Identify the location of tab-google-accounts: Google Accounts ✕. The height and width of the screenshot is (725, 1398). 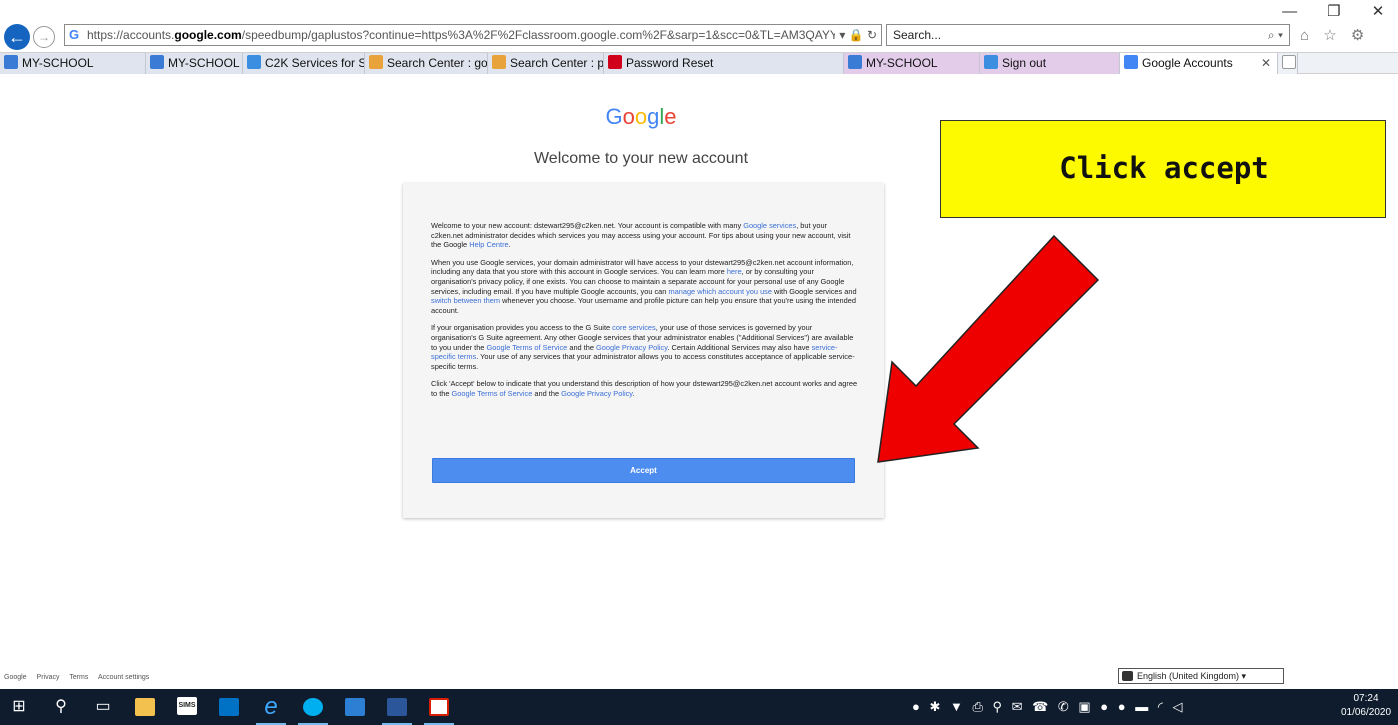
(1199, 63).